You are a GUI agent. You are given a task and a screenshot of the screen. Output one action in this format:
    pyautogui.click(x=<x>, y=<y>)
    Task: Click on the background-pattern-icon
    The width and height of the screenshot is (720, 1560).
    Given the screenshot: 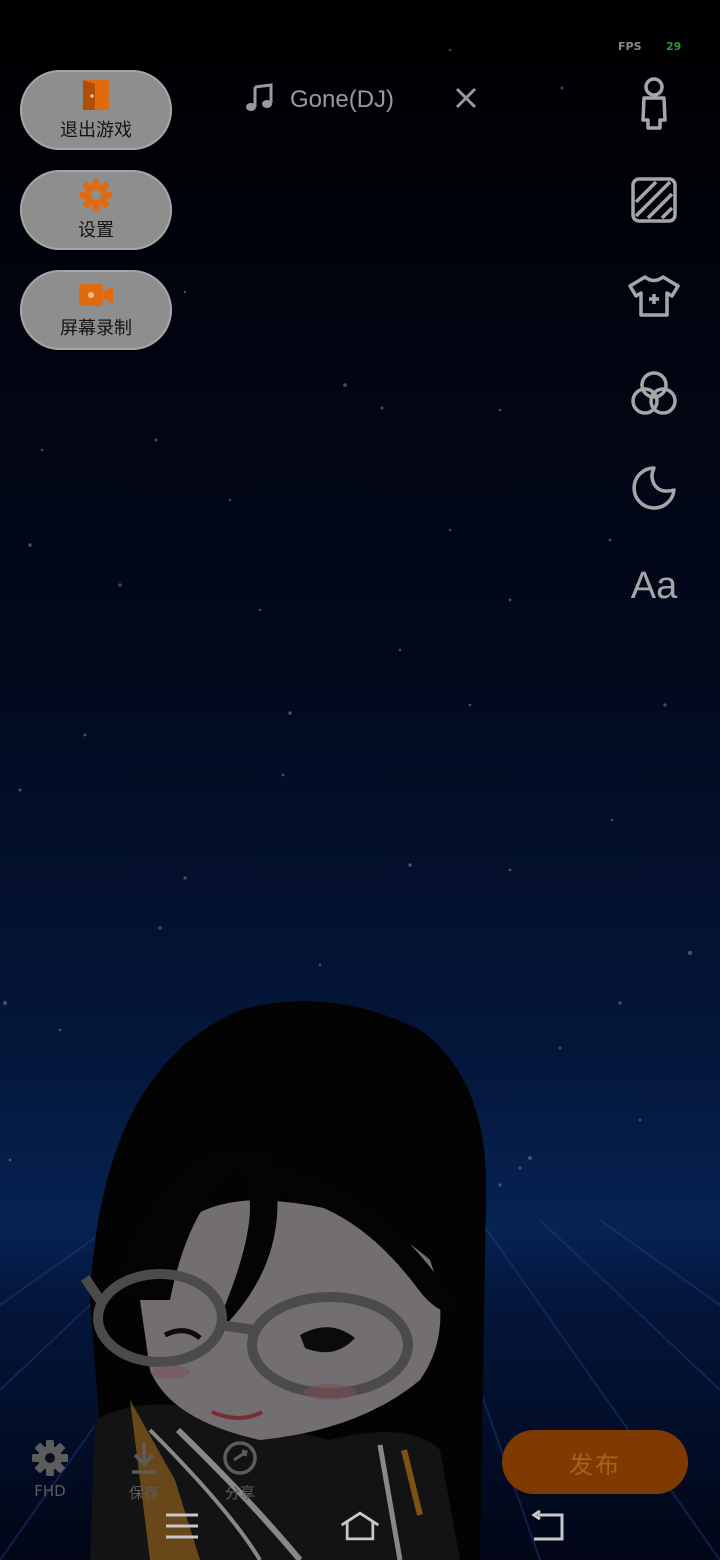 What is the action you would take?
    pyautogui.click(x=654, y=202)
    